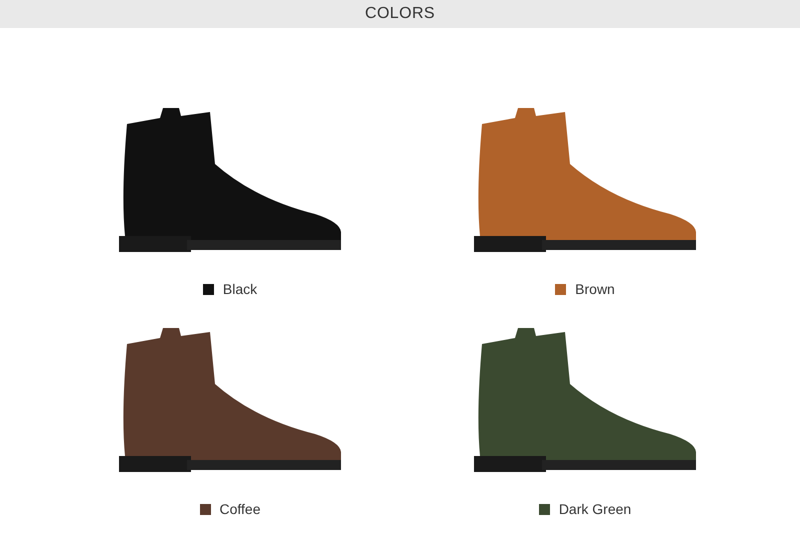 Image resolution: width=800 pixels, height=544 pixels. I want to click on color-label: Brown, so click(595, 289).